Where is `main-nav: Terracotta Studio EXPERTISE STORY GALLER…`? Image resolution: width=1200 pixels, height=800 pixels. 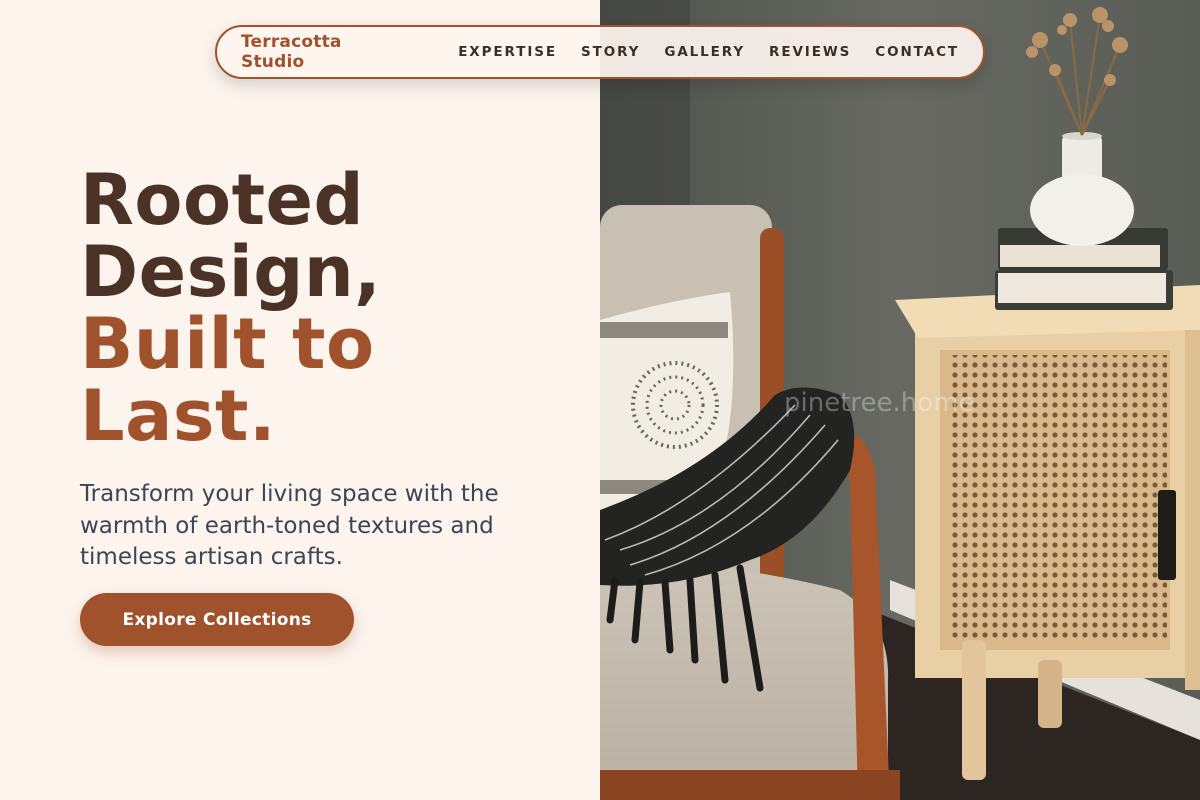
main-nav: Terracotta Studio EXPERTISE STORY GALLER… is located at coordinates (600, 52).